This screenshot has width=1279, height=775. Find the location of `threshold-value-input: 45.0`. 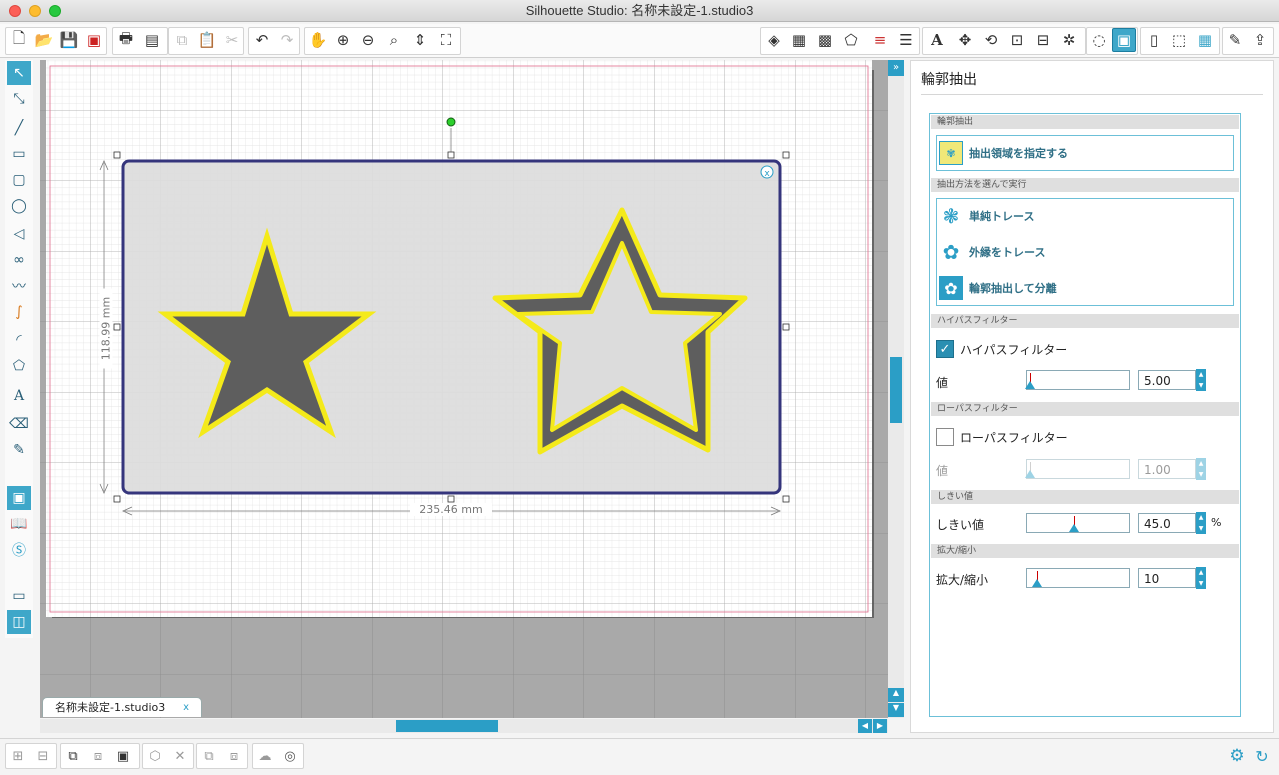

threshold-value-input: 45.0 is located at coordinates (1167, 523).